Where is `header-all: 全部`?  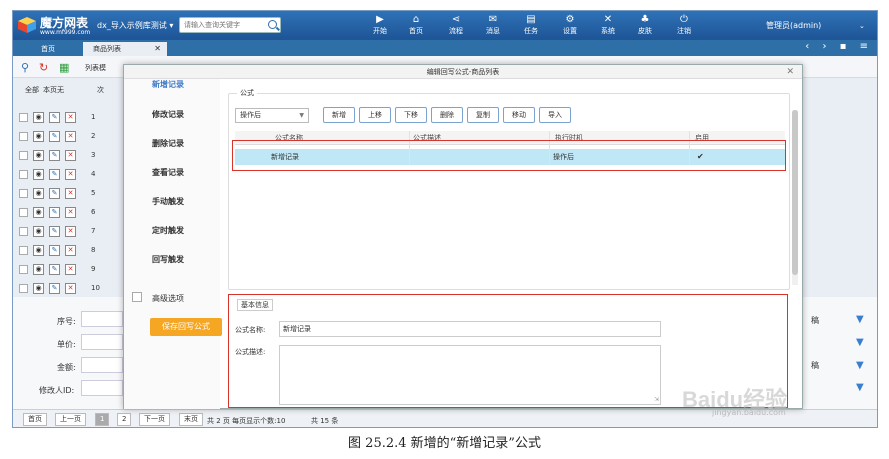 header-all: 全部 is located at coordinates (32, 90).